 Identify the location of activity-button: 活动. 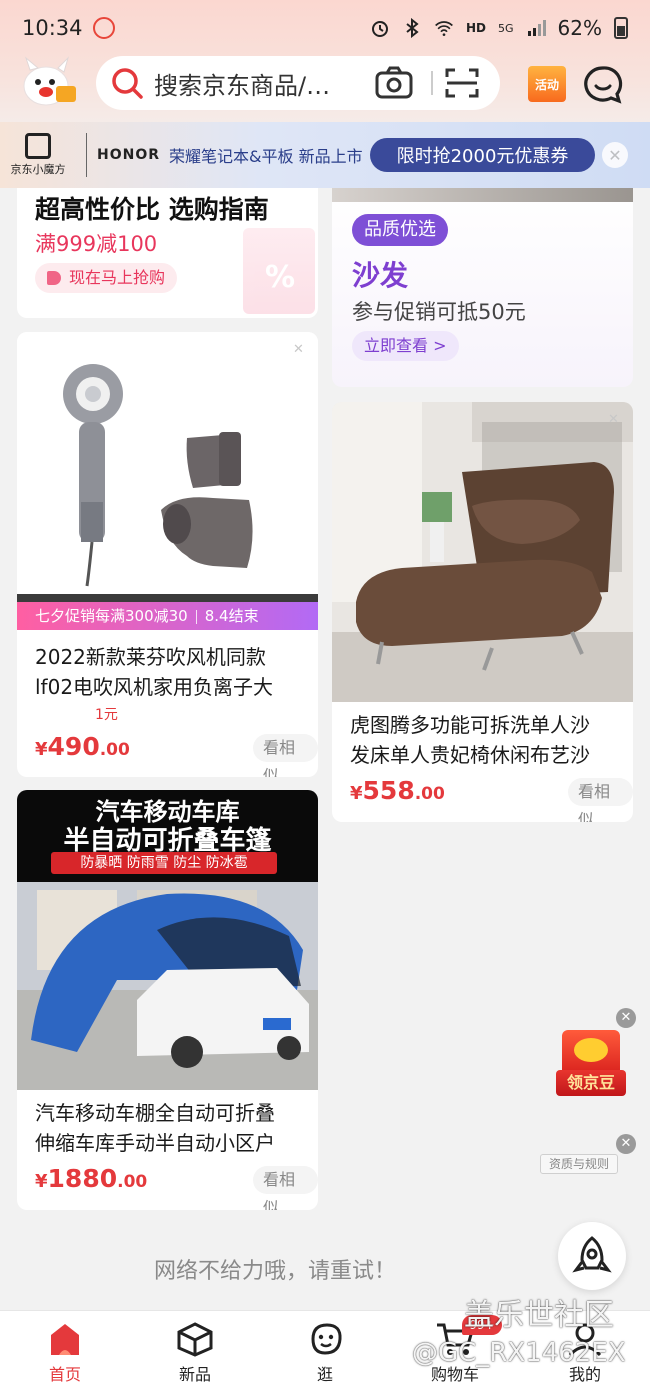
(547, 84).